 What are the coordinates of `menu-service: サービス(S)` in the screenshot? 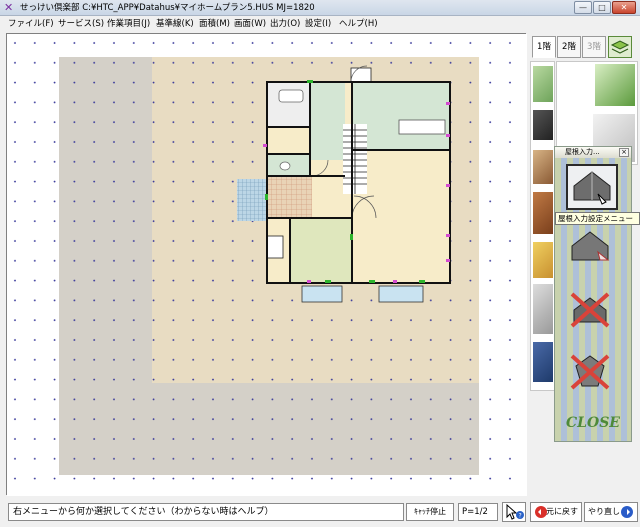 It's located at (81, 24).